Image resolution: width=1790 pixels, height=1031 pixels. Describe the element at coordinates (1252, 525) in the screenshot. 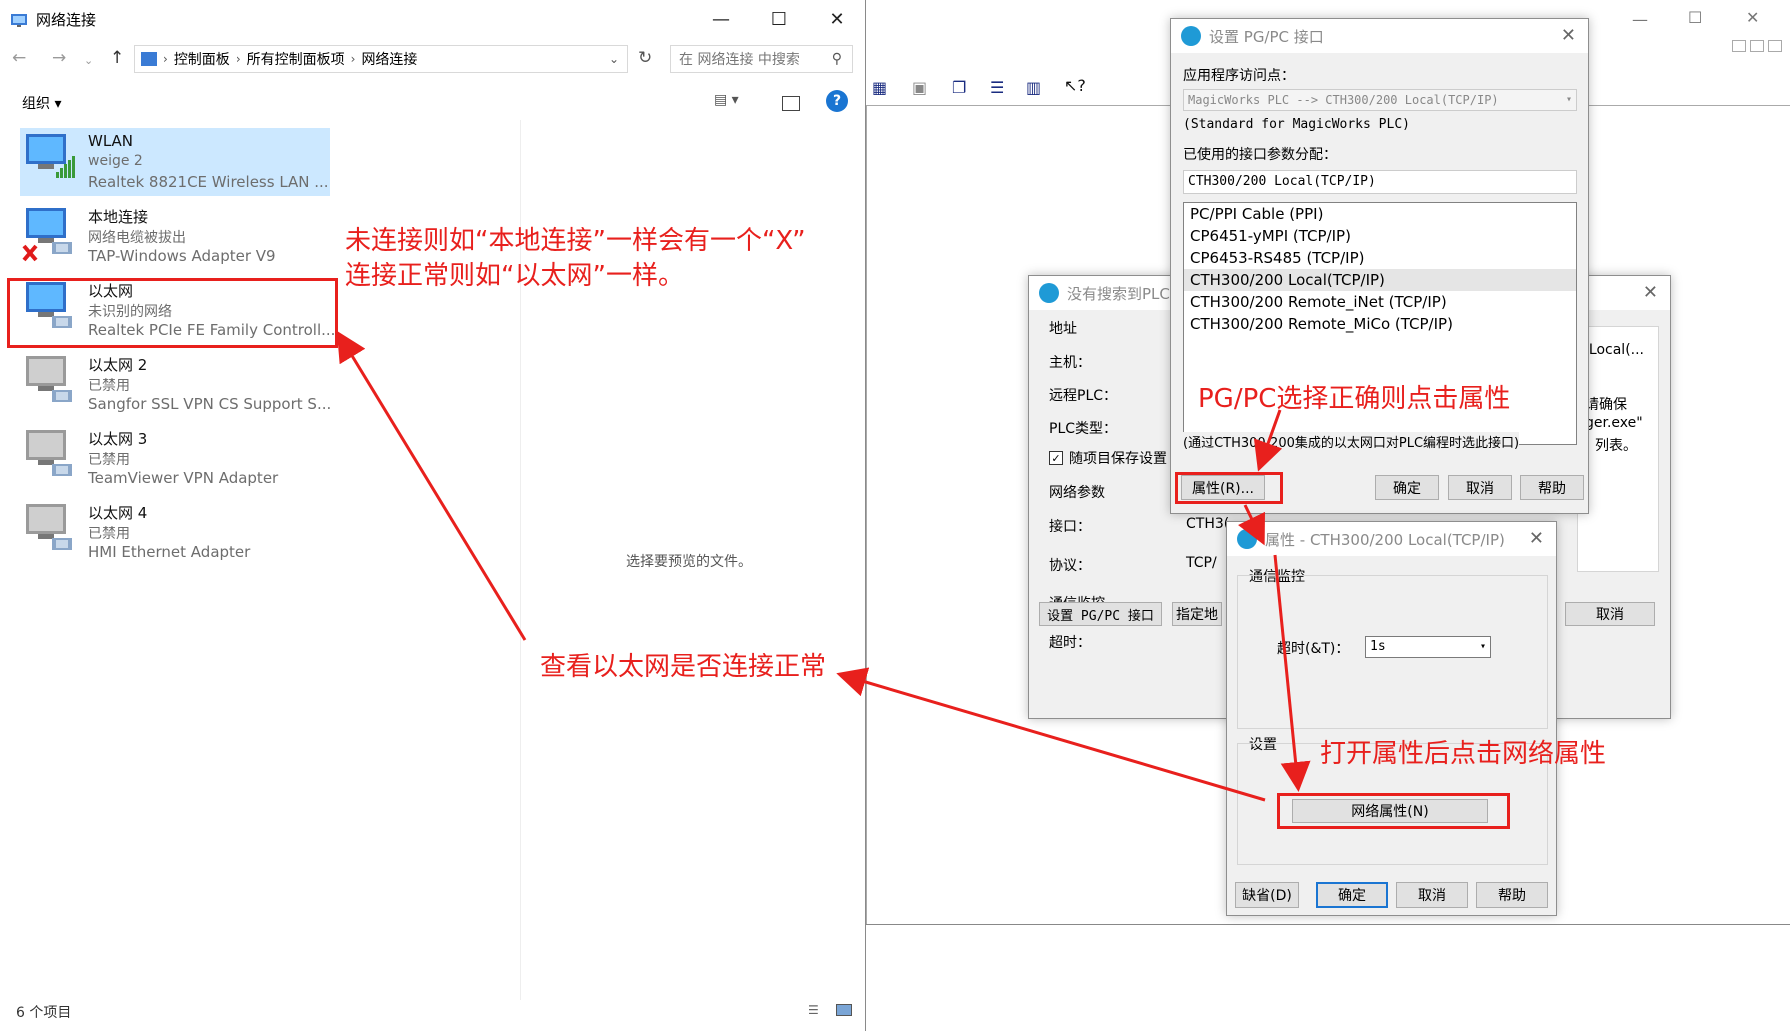

I see `arrow-to-props-dialog` at that location.